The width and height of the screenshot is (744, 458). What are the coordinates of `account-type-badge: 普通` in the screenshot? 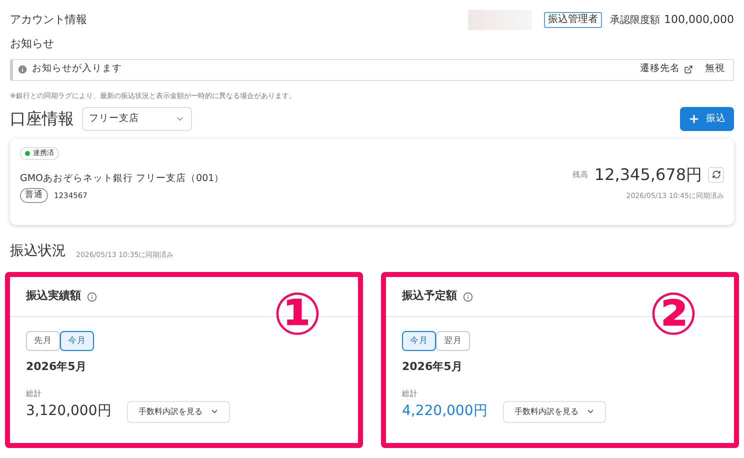 It's located at (34, 195).